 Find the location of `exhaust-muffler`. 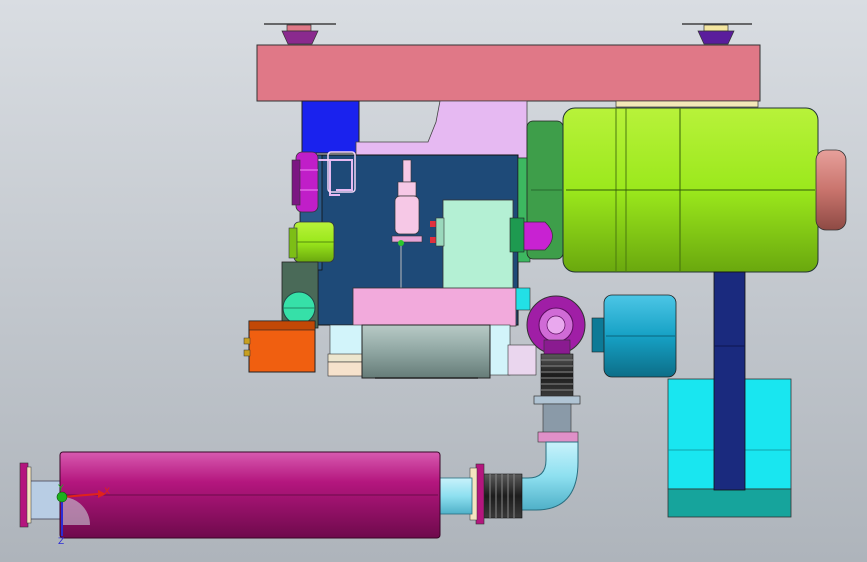

exhaust-muffler is located at coordinates (250, 495).